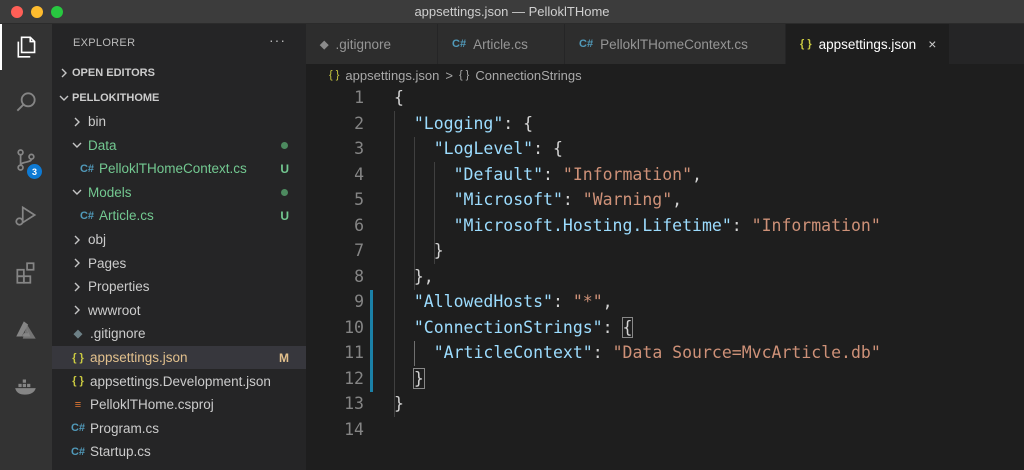 The image size is (1024, 470). What do you see at coordinates (464, 75) in the screenshot?
I see `object-icon: { }` at bounding box center [464, 75].